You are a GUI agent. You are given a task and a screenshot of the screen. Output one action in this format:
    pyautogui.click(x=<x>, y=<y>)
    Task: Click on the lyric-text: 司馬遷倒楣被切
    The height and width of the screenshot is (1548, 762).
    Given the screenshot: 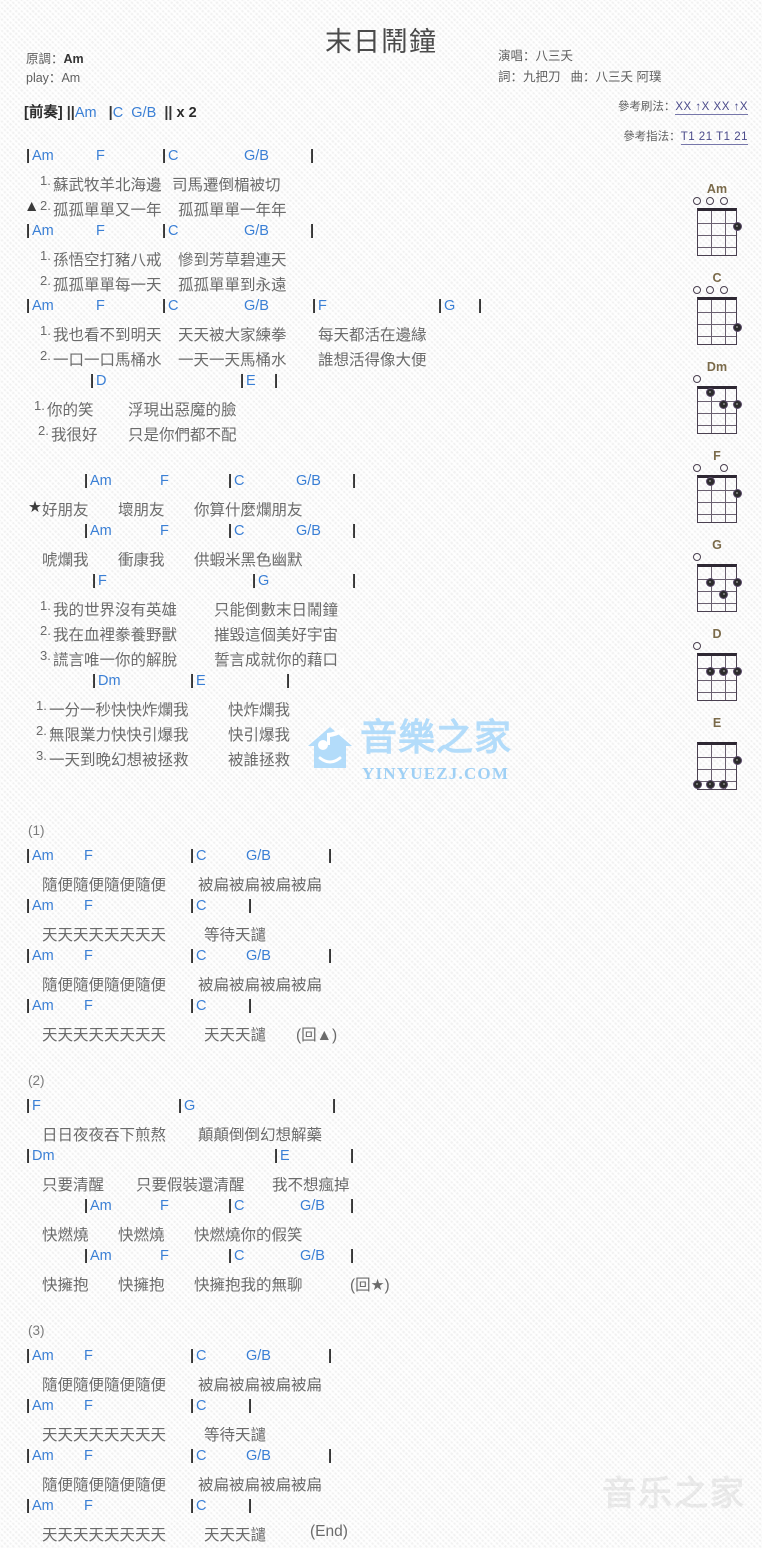 What is the action you would take?
    pyautogui.click(x=226, y=185)
    